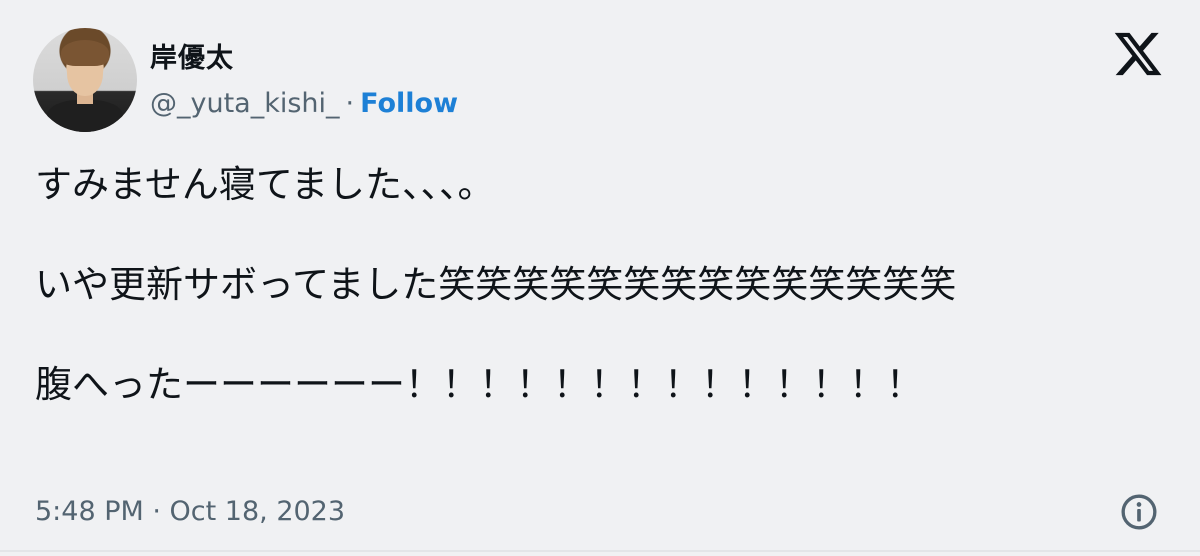  What do you see at coordinates (192, 55) in the screenshot?
I see `author-name: 岸優太` at bounding box center [192, 55].